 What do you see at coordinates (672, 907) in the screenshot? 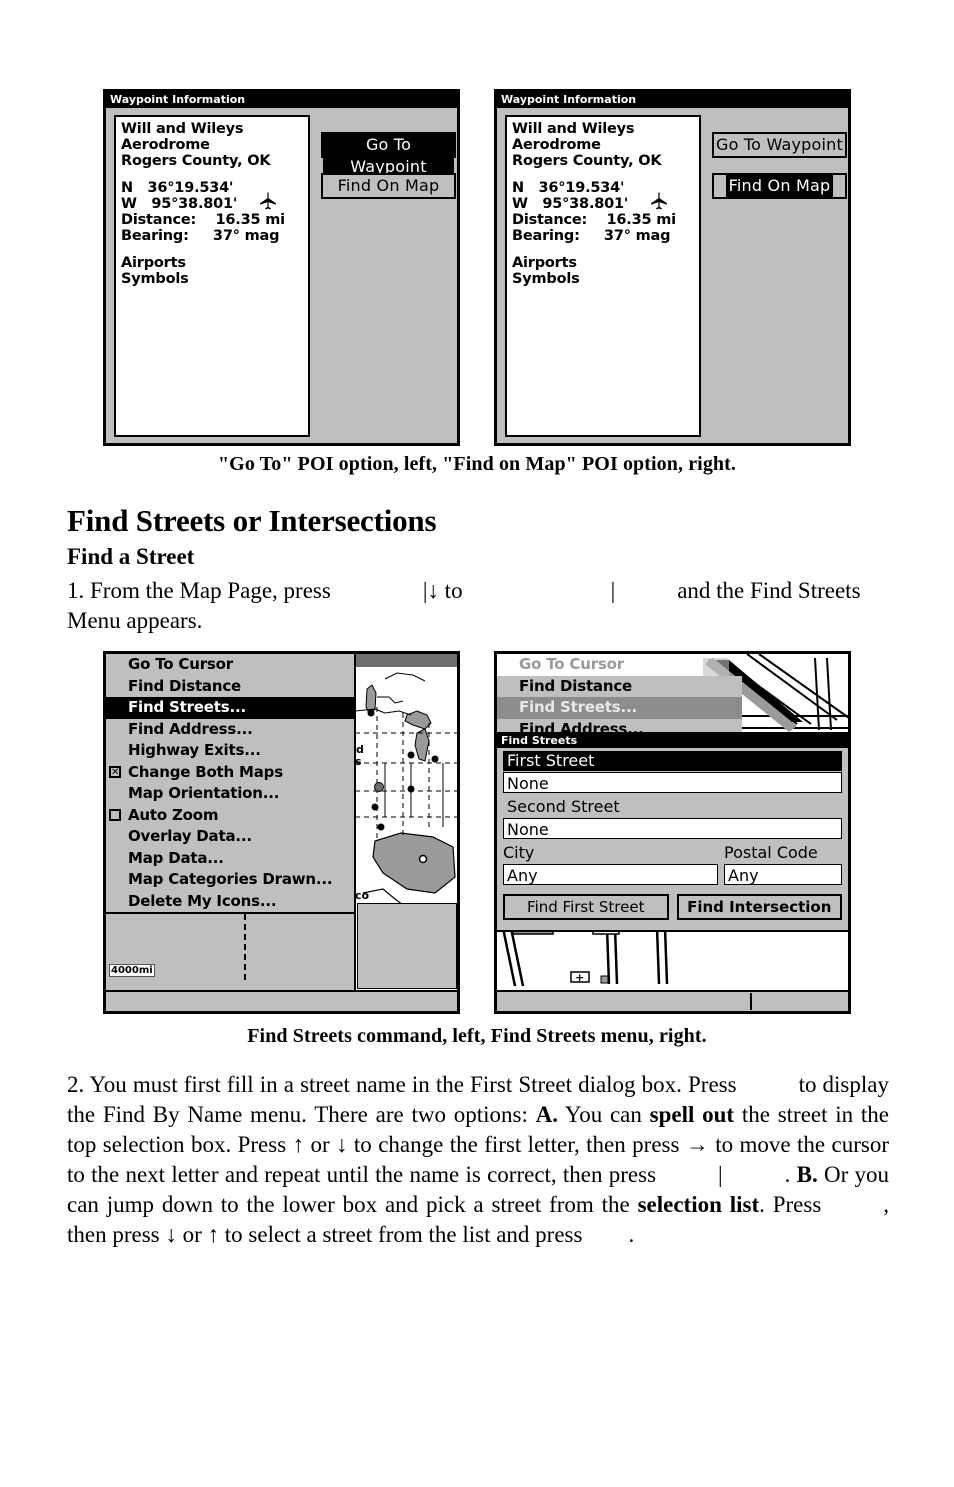
I see `dialog-button-row: Find First Street Find Intersection` at bounding box center [672, 907].